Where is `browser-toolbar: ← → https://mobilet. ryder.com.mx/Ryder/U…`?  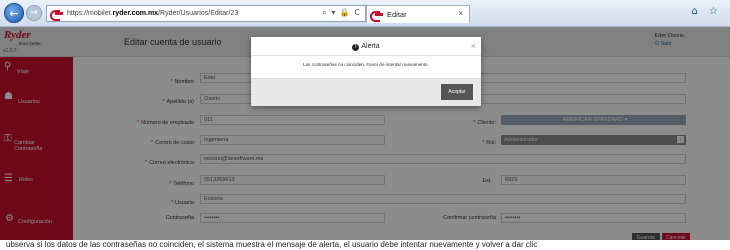 browser-toolbar: ← → https://mobilet. ryder.com.mx/Ryder/U… is located at coordinates (365, 13).